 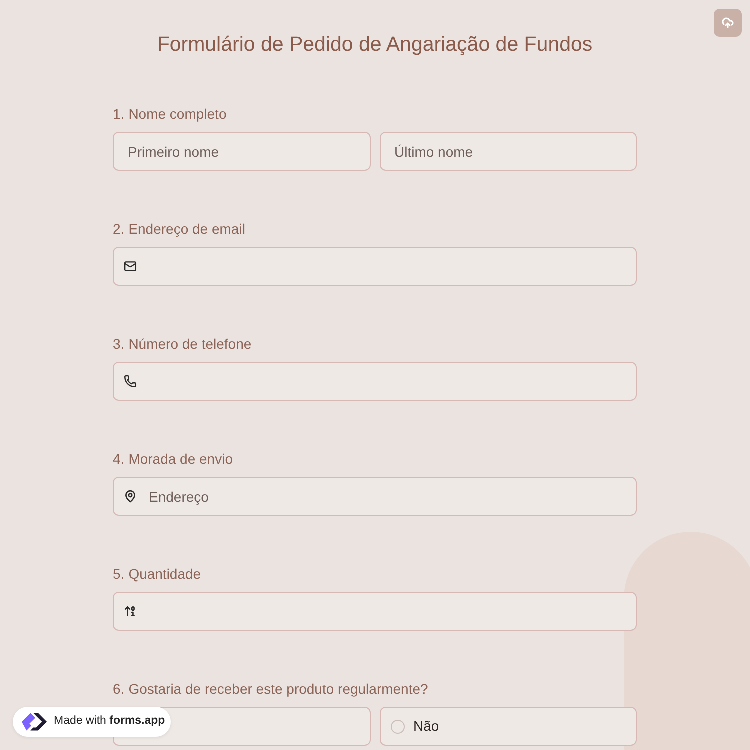 I want to click on quantity-field, so click(x=375, y=611).